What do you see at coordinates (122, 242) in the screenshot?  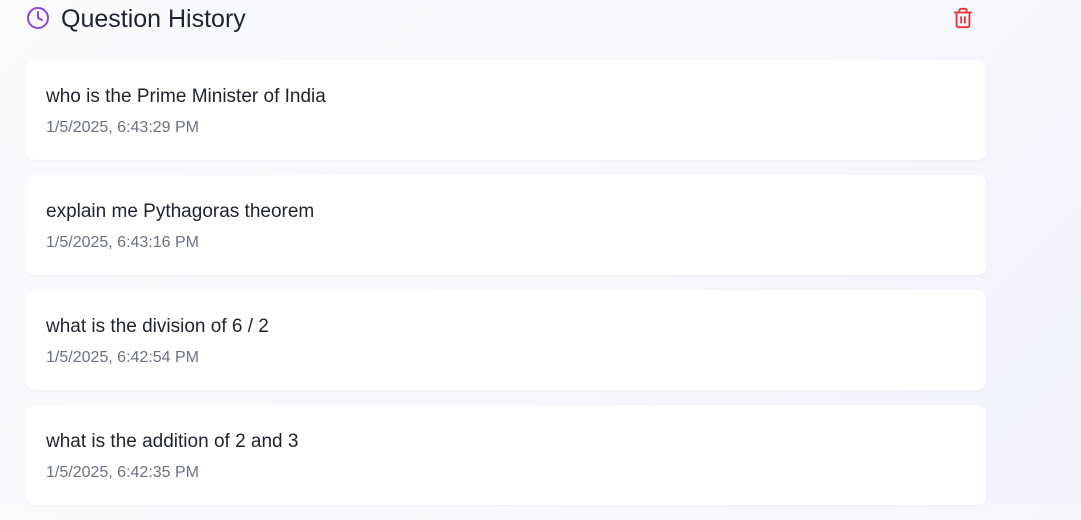 I see `question-timestamp: 1/5/2025, 6:43:16 PM` at bounding box center [122, 242].